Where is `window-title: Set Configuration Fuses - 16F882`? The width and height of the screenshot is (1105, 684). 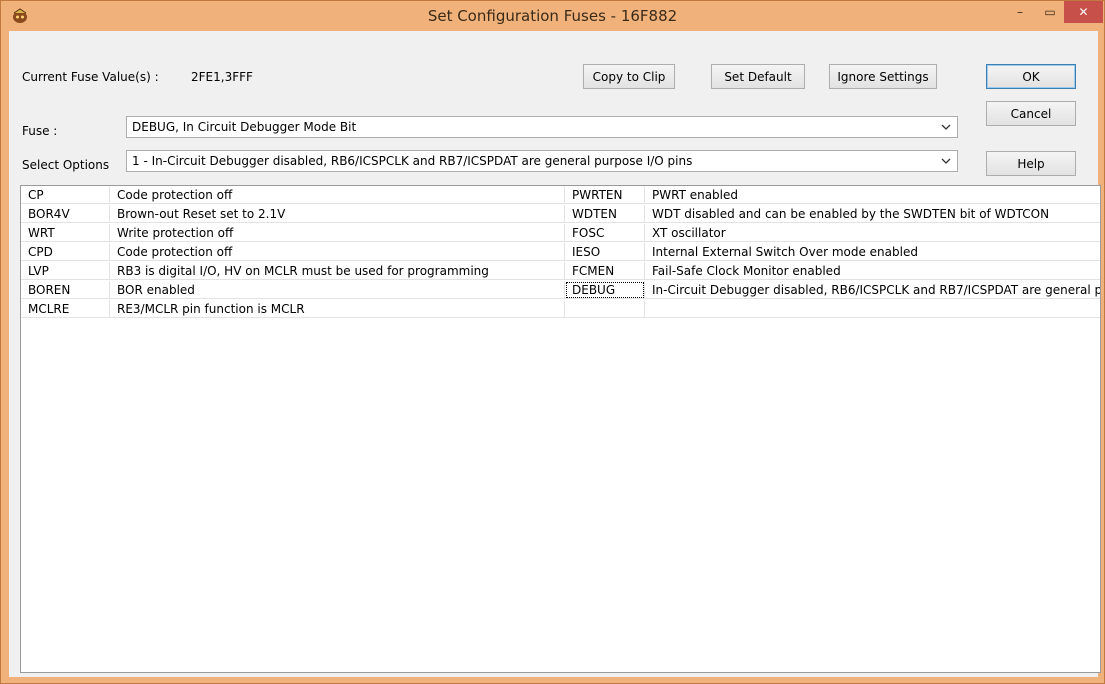 window-title: Set Configuration Fuses - 16F882 is located at coordinates (552, 16).